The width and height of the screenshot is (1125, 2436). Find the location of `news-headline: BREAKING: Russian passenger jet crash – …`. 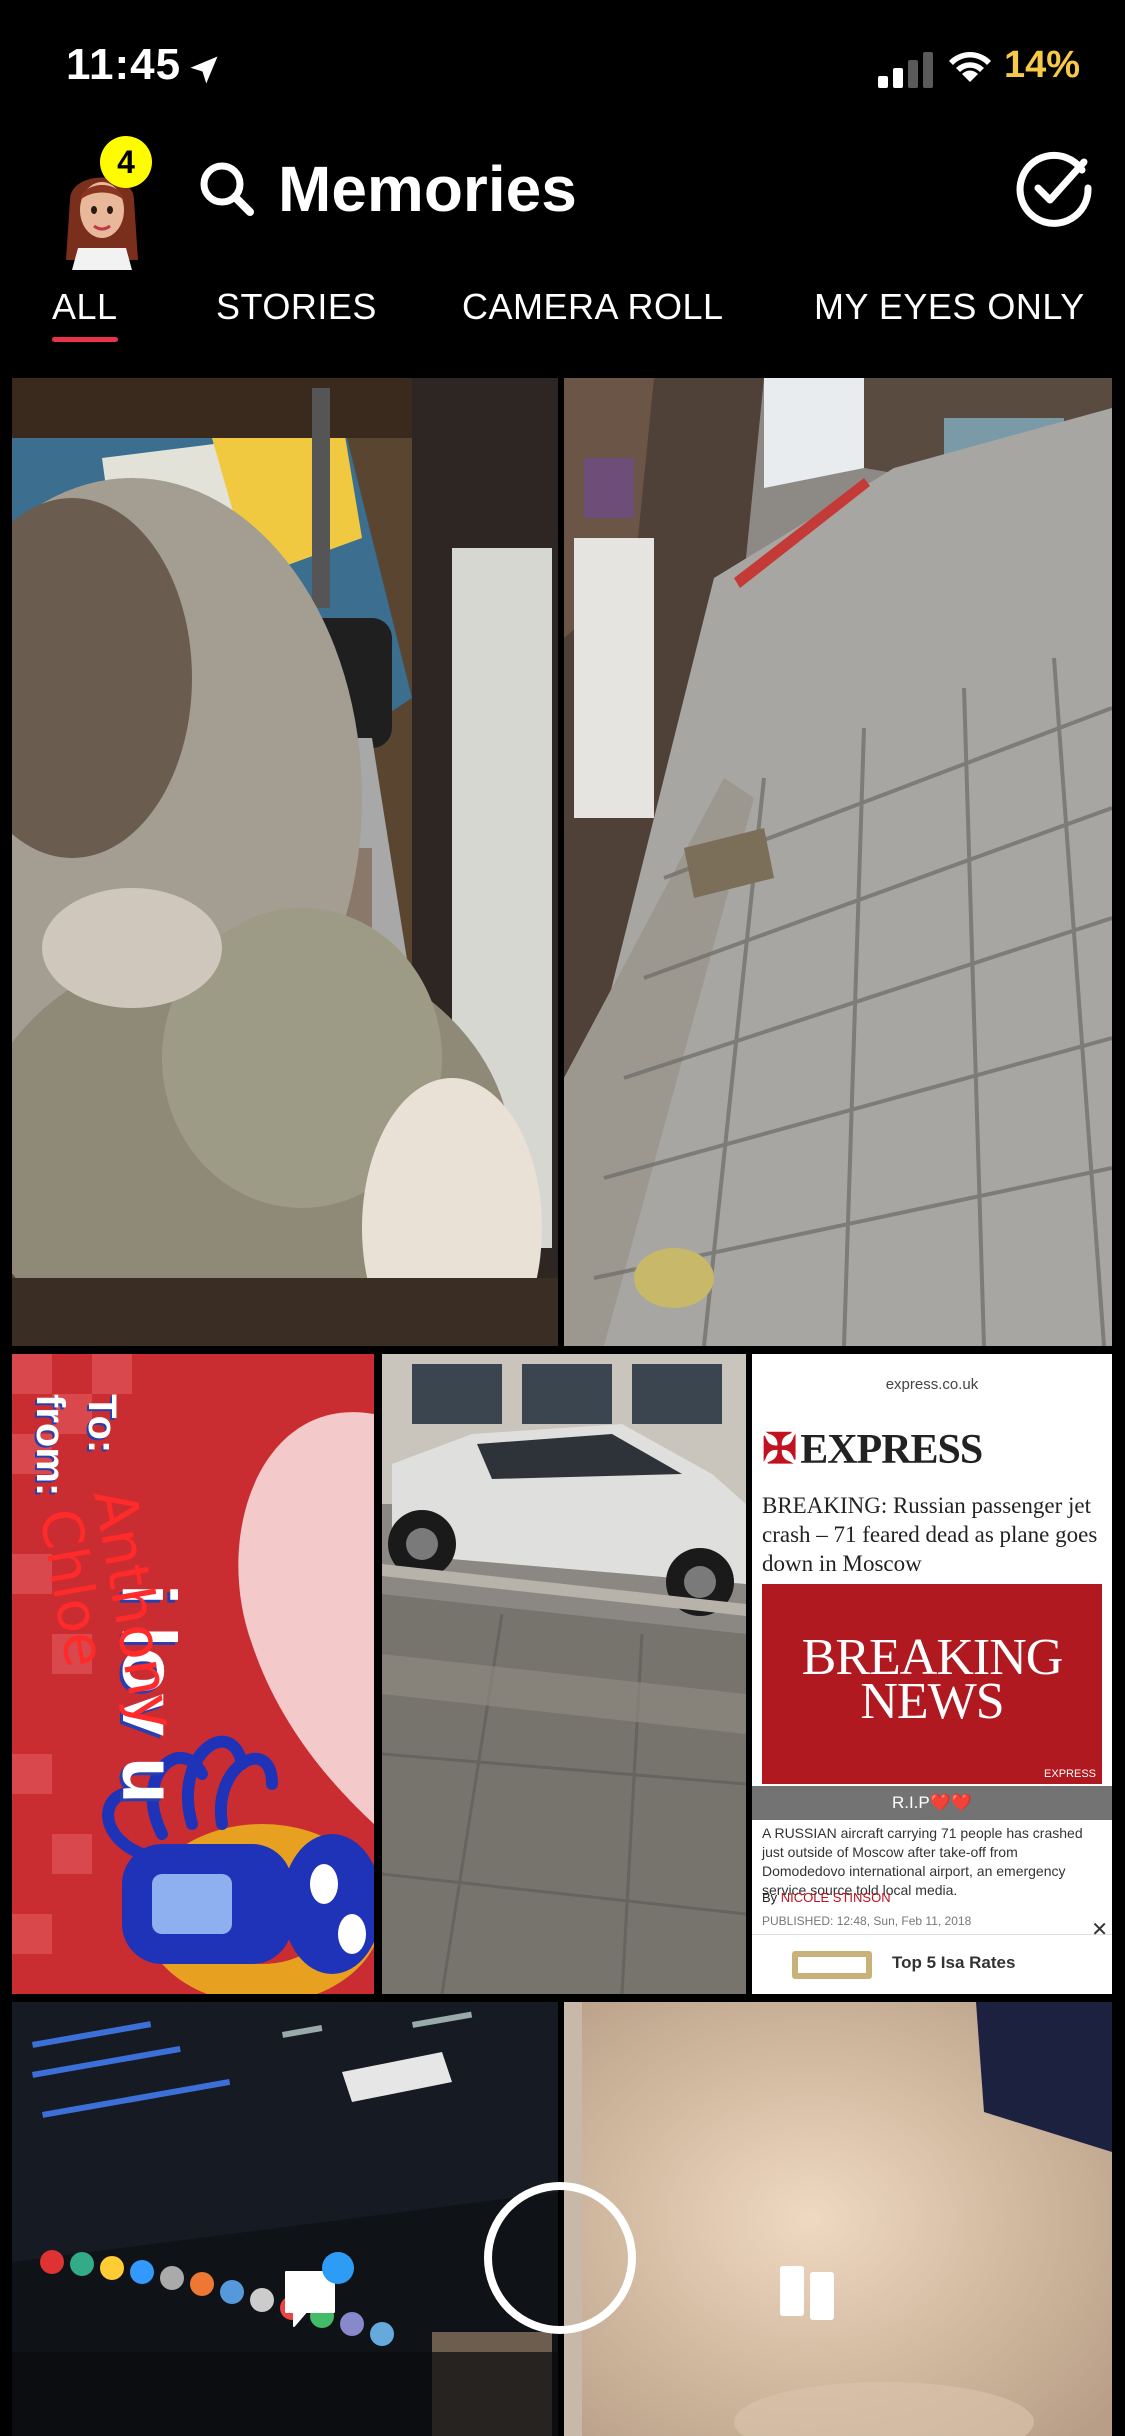

news-headline: BREAKING: Russian passenger jet crash – … is located at coordinates (930, 1534).